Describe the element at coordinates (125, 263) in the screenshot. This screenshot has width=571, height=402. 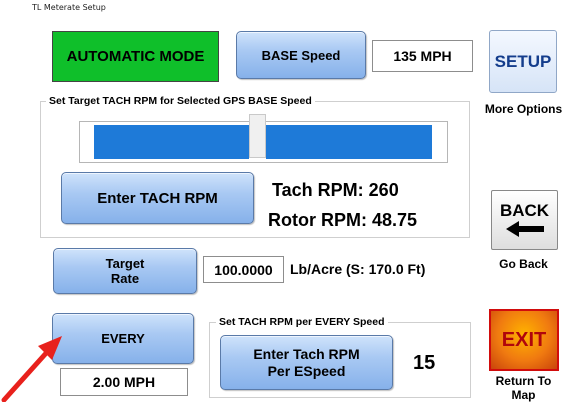
I see `target-rate-label-line1: Target` at that location.